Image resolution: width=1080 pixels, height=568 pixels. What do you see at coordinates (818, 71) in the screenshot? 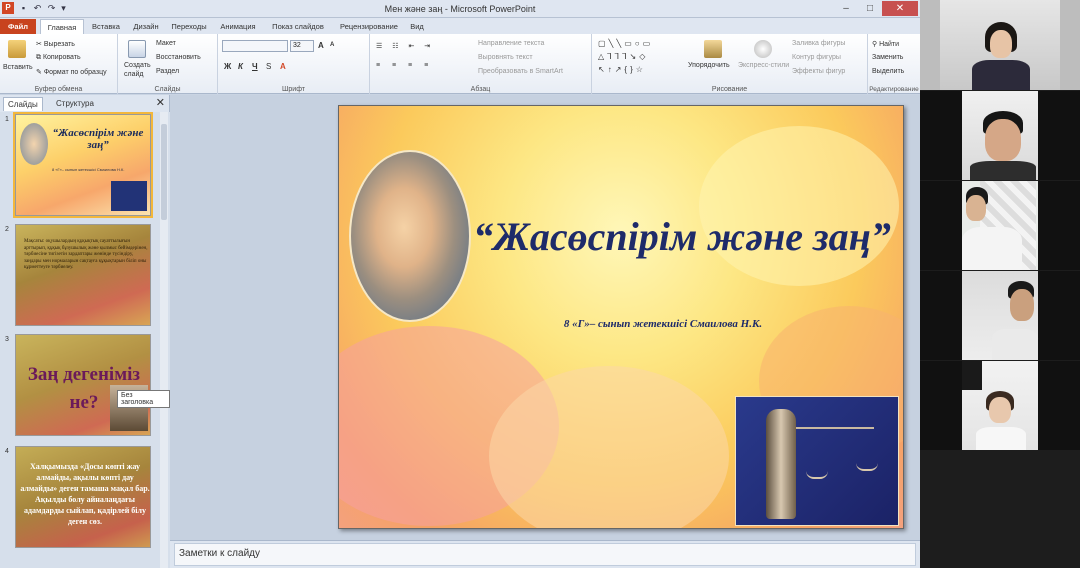
I see `shape-effects-button: Эффекты фигур` at bounding box center [818, 71].